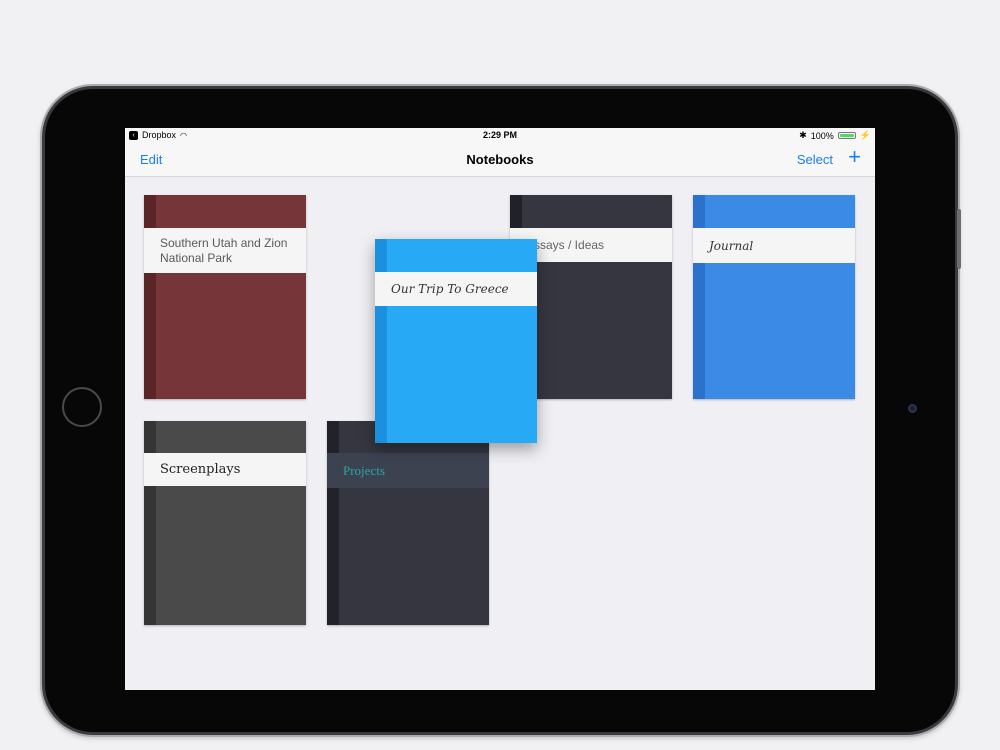  What do you see at coordinates (815, 159) in the screenshot?
I see `select-button: Select` at bounding box center [815, 159].